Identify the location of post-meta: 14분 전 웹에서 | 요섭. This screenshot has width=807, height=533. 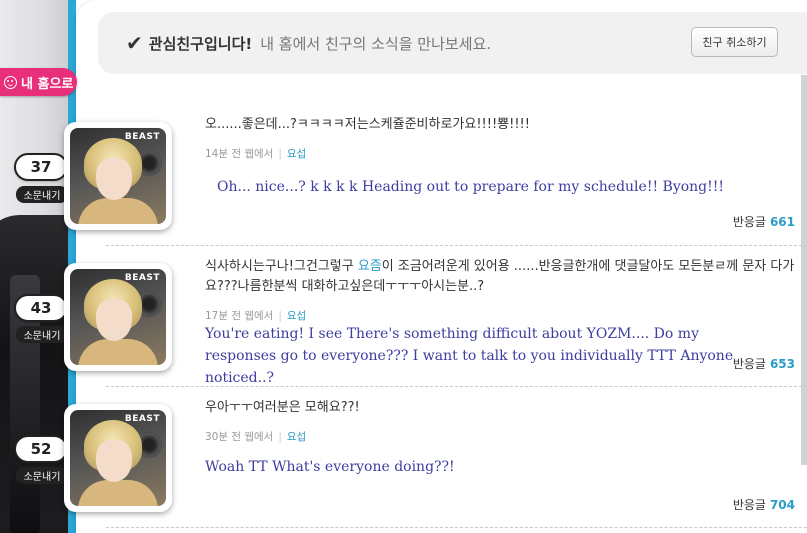
(255, 153).